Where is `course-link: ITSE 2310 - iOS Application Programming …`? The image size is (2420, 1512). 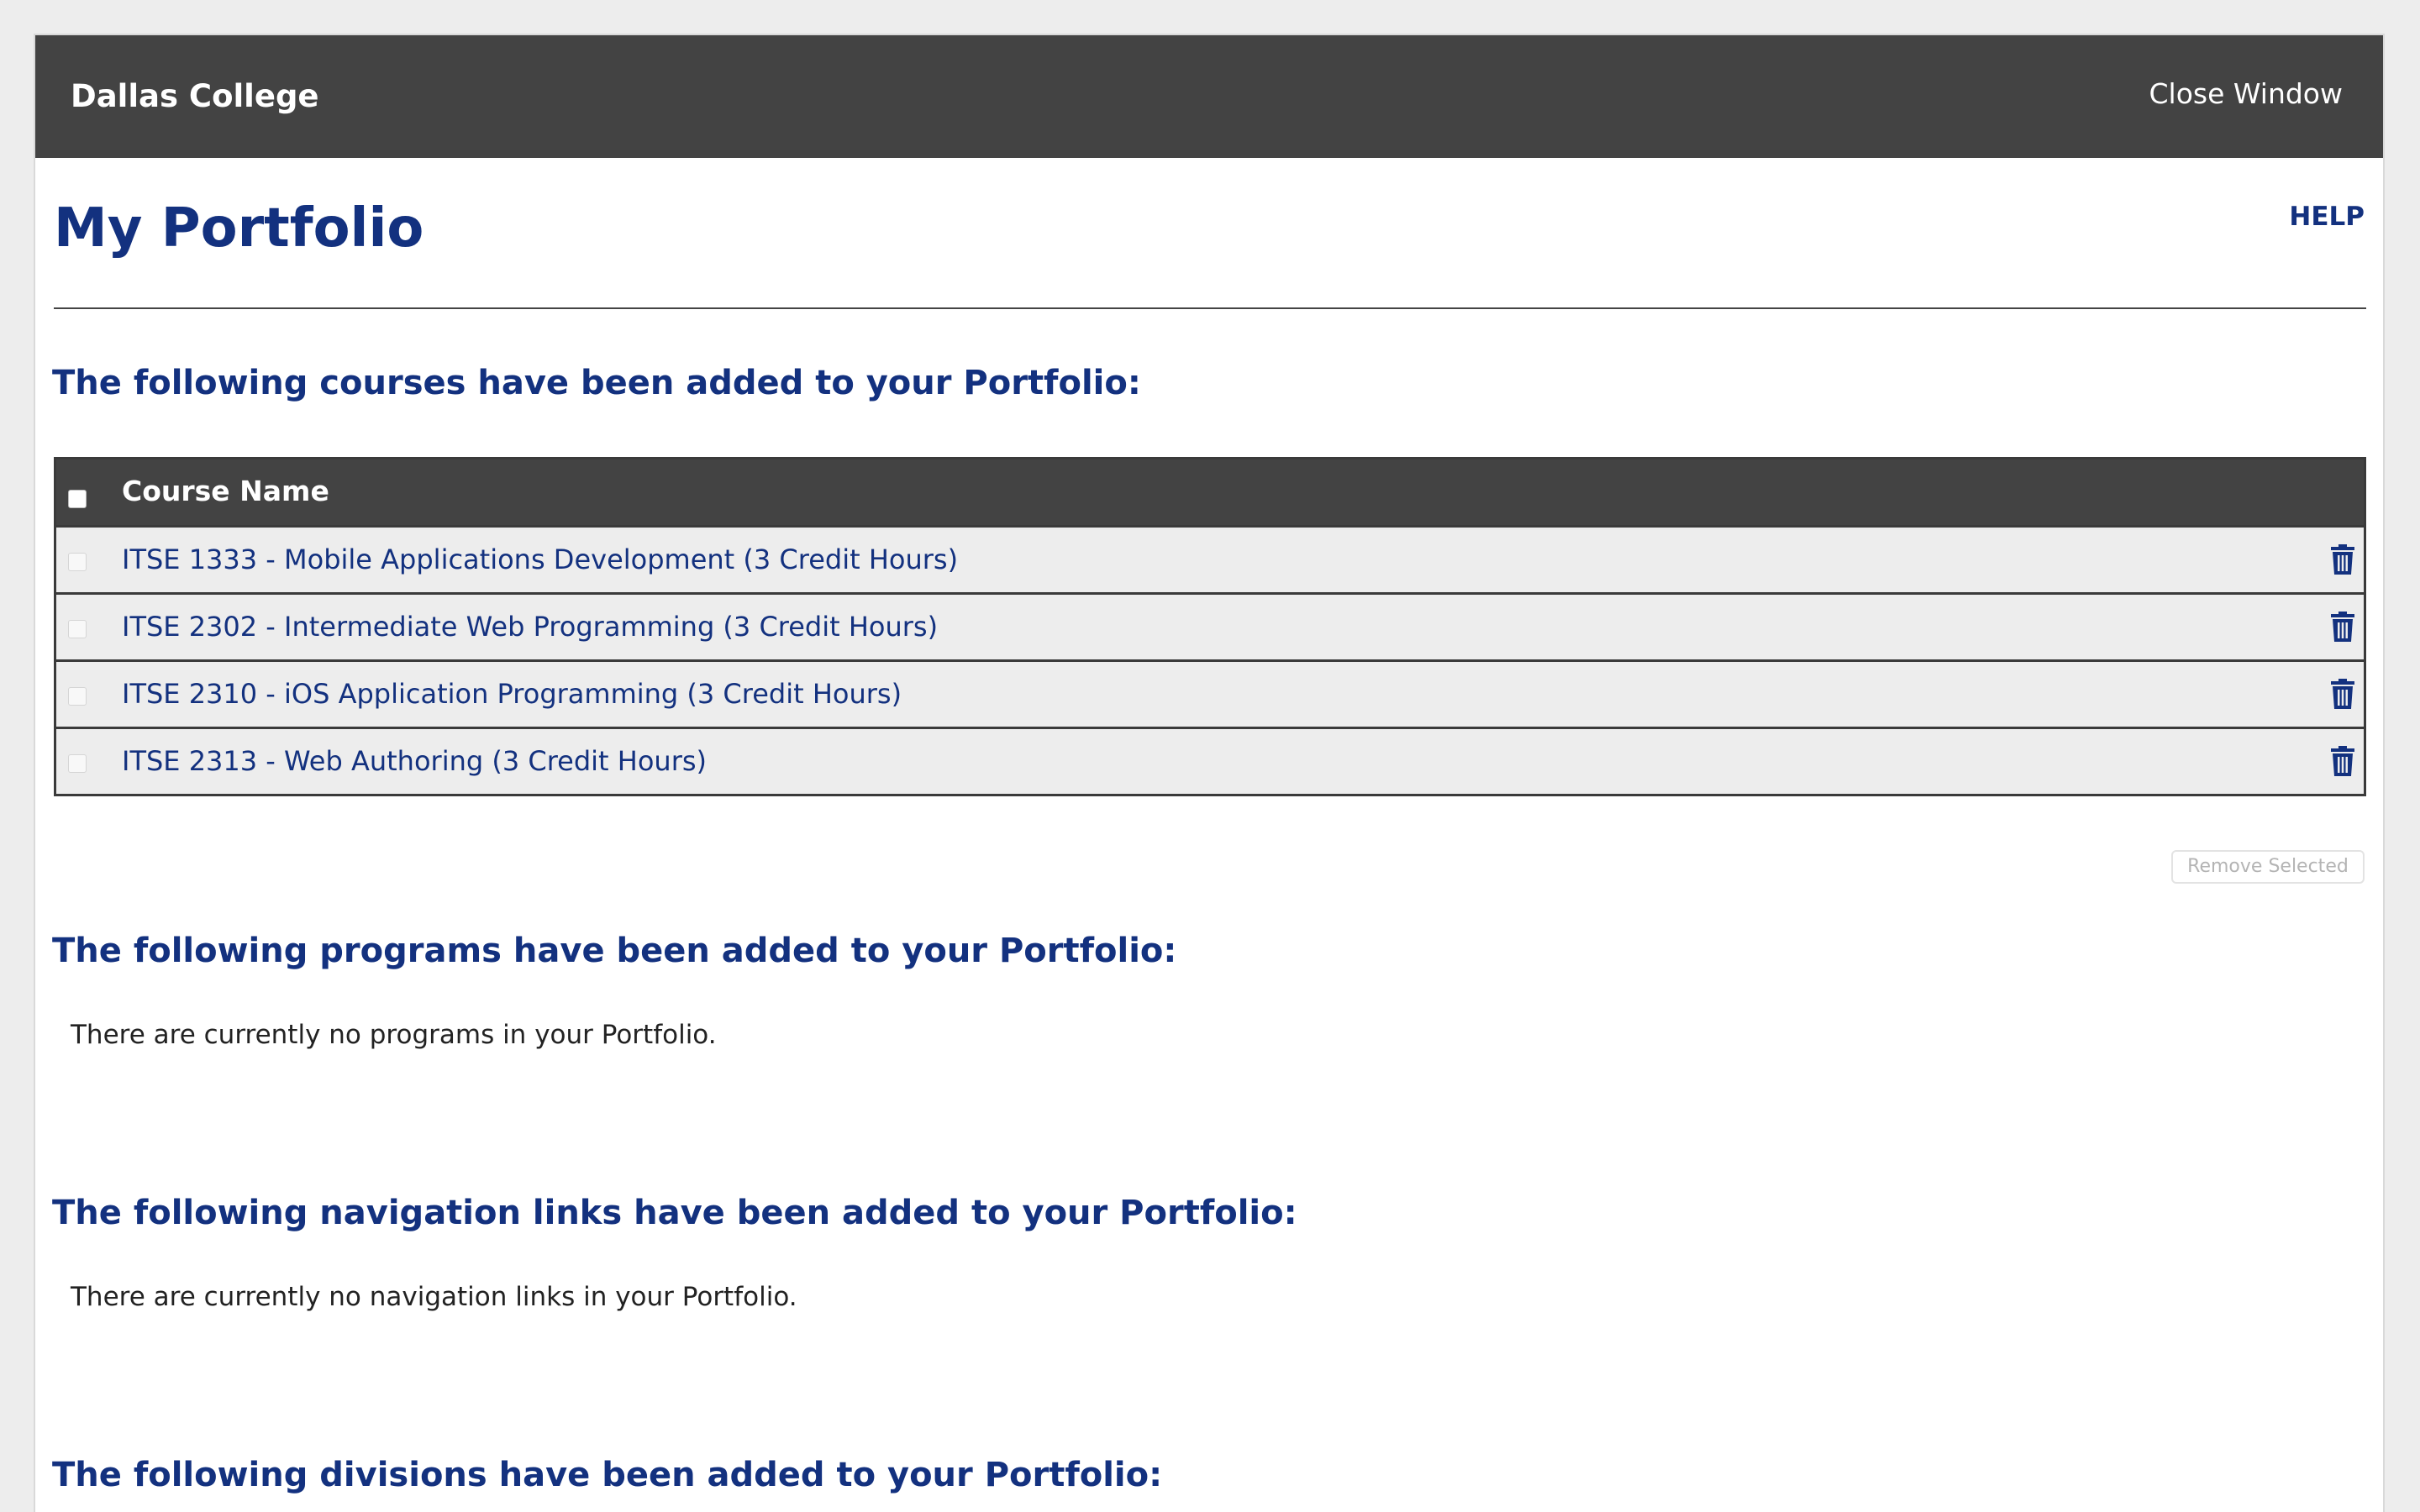 course-link: ITSE 2310 - iOS Application Programming … is located at coordinates (512, 693).